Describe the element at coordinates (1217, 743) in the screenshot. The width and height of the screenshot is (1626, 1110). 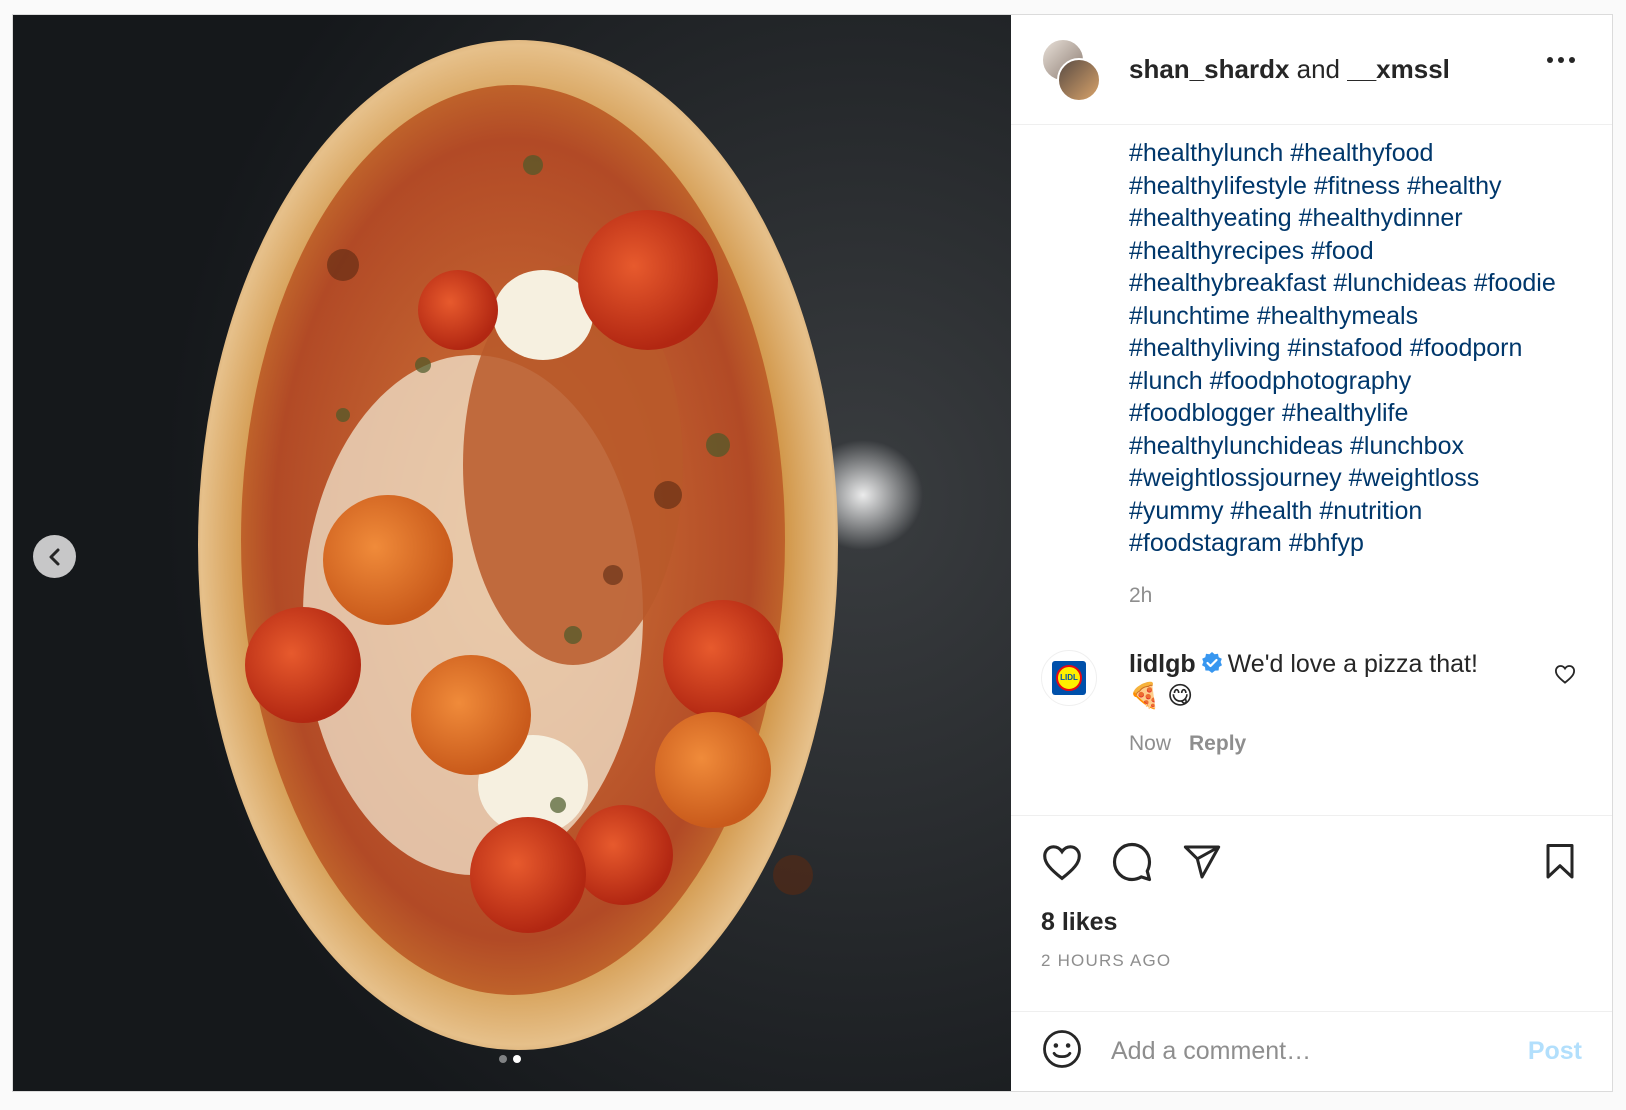
I see `reply-button: Reply` at that location.